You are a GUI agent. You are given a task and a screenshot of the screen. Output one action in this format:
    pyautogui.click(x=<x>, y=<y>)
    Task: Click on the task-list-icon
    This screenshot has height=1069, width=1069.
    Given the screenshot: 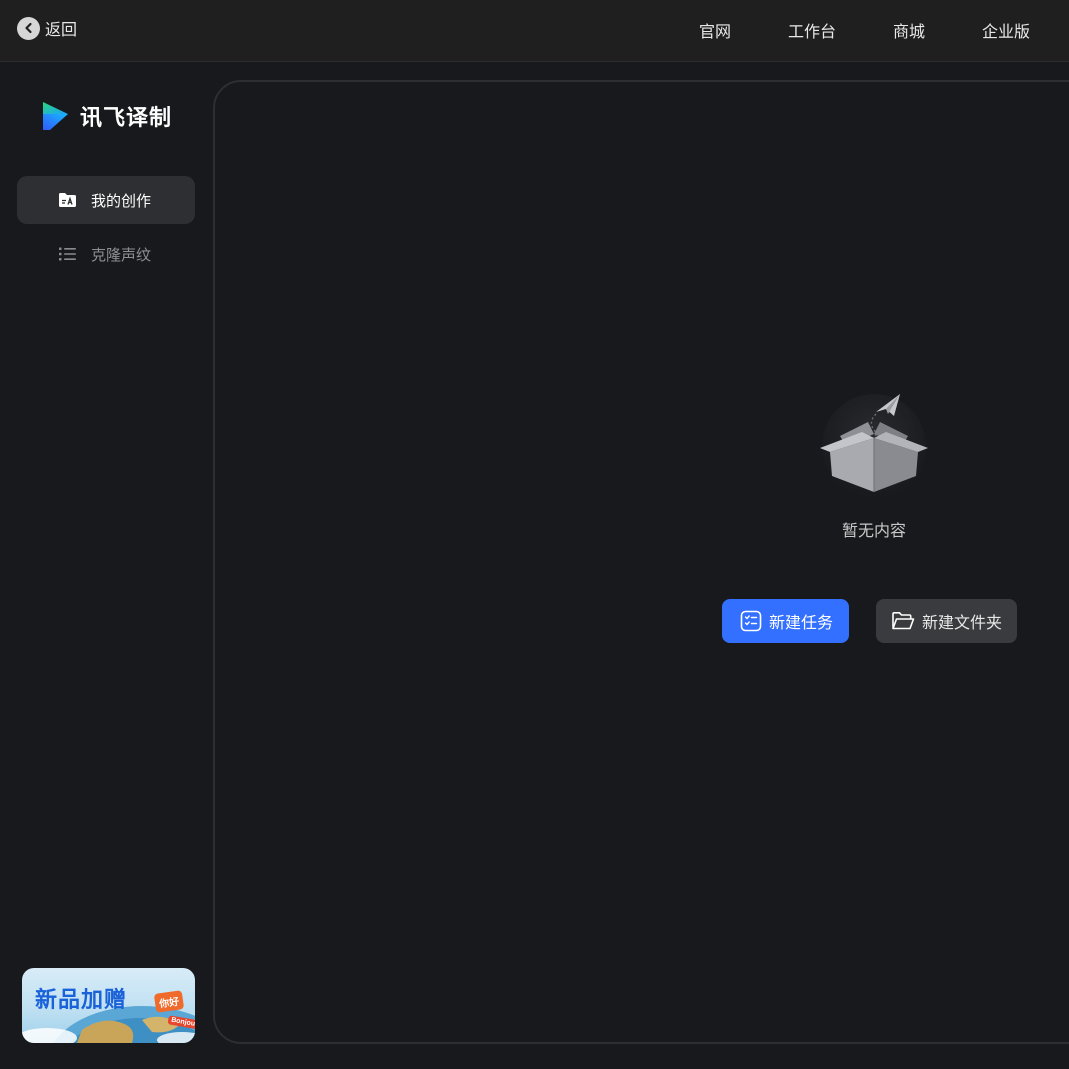 What is the action you would take?
    pyautogui.click(x=751, y=621)
    